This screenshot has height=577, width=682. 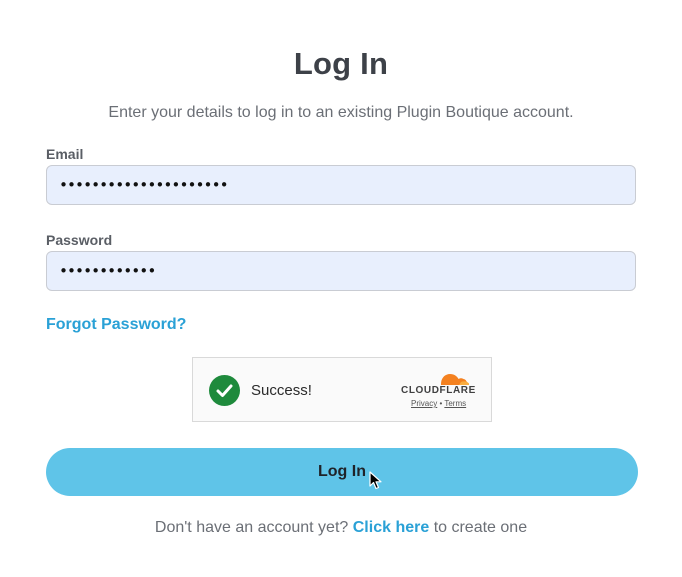 What do you see at coordinates (251, 527) in the screenshot?
I see `signup-prefix: Don't have an account yet?` at bounding box center [251, 527].